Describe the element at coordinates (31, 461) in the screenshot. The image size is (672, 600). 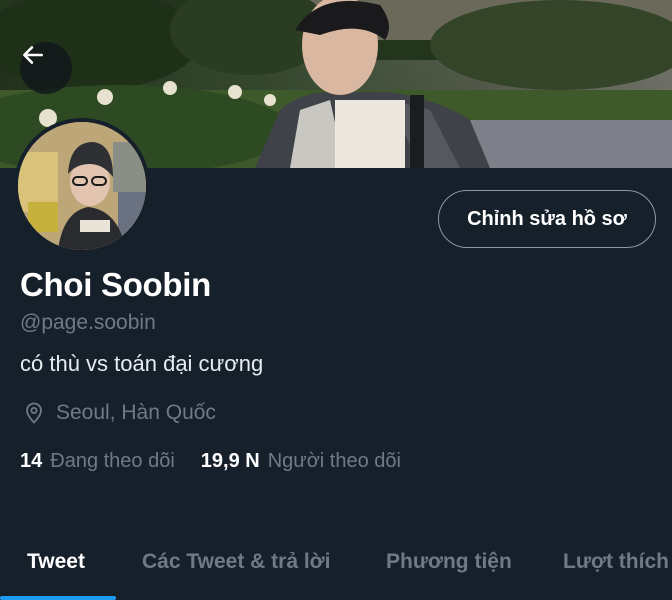
I see `following-count: 14` at that location.